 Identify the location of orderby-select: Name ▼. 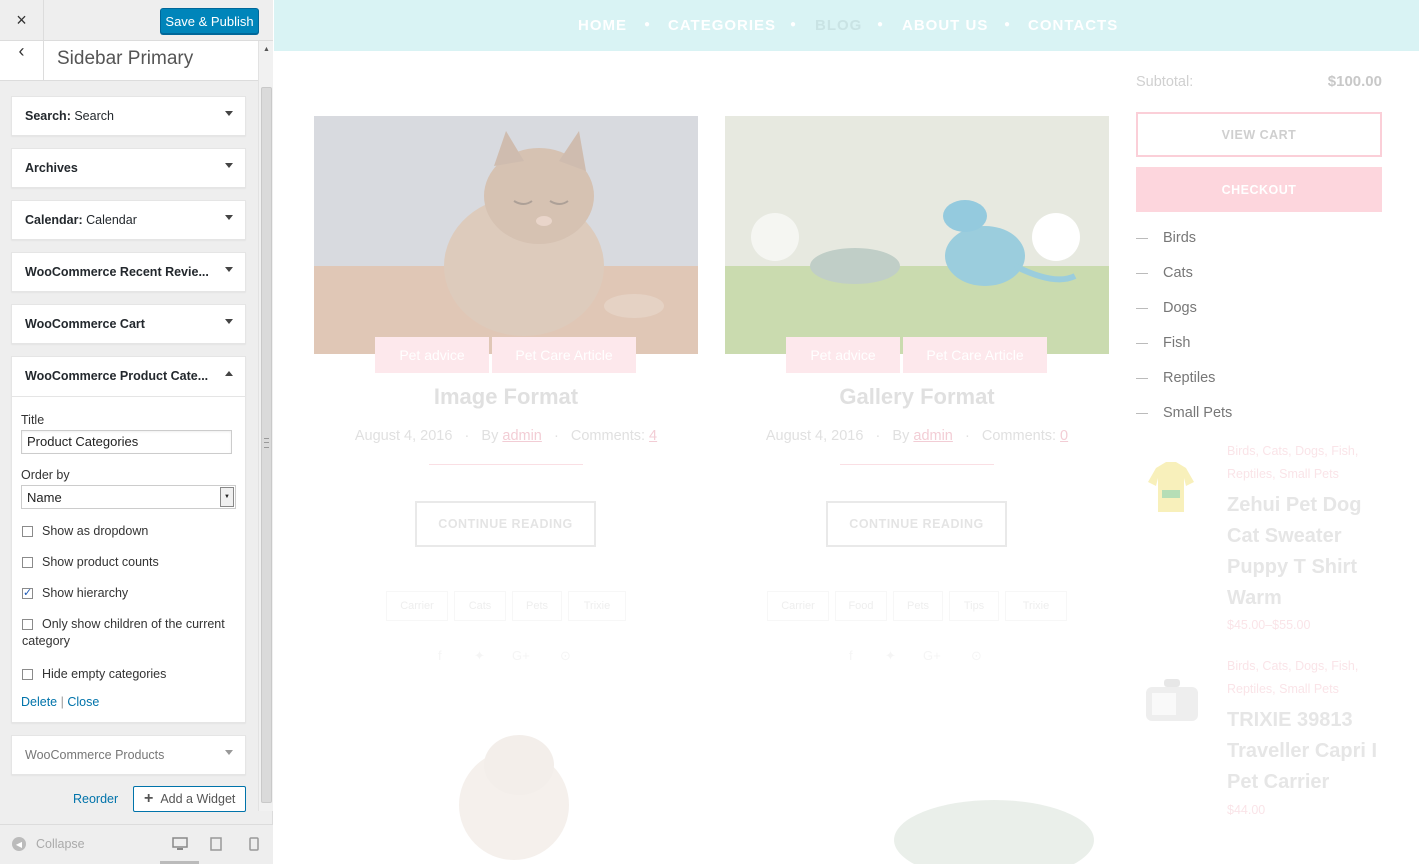
(128, 497).